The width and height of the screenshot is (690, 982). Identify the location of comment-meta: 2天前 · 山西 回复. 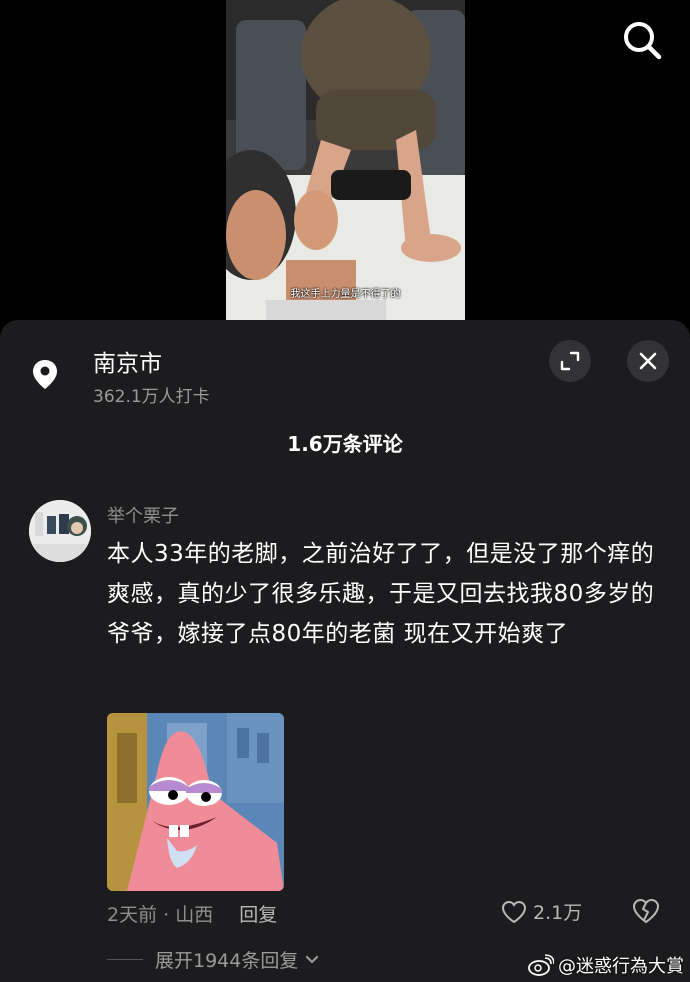
(192, 913).